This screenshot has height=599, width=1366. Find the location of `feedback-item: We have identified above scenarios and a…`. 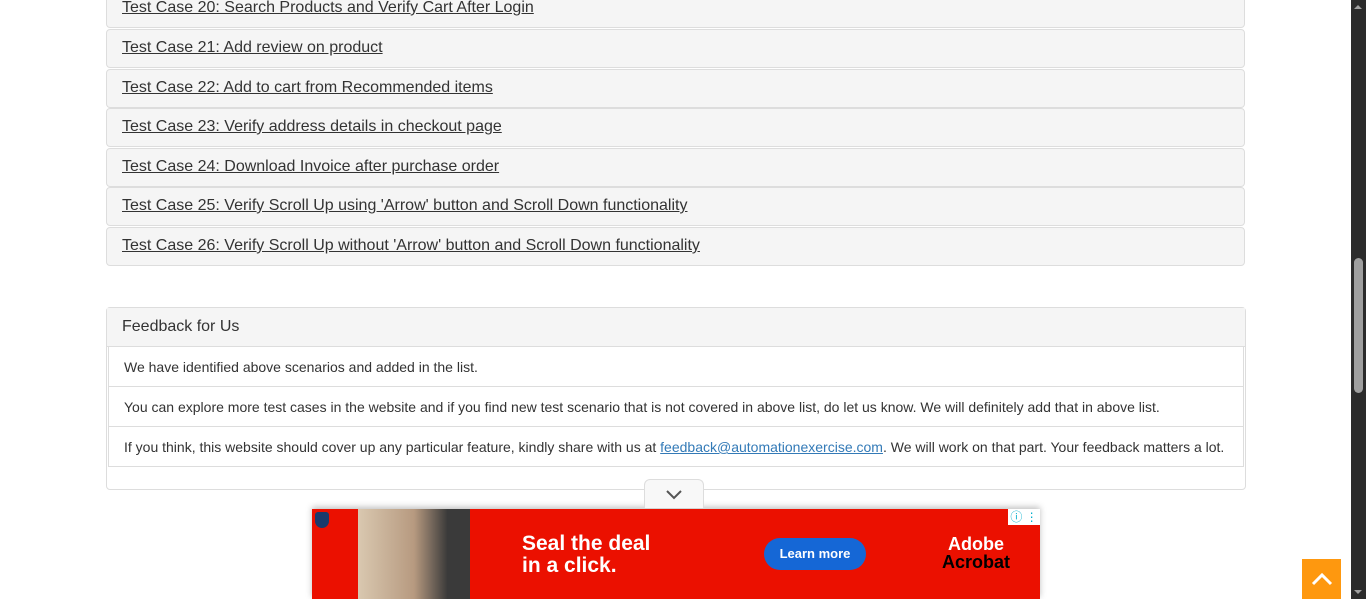

feedback-item: We have identified above scenarios and a… is located at coordinates (676, 367).